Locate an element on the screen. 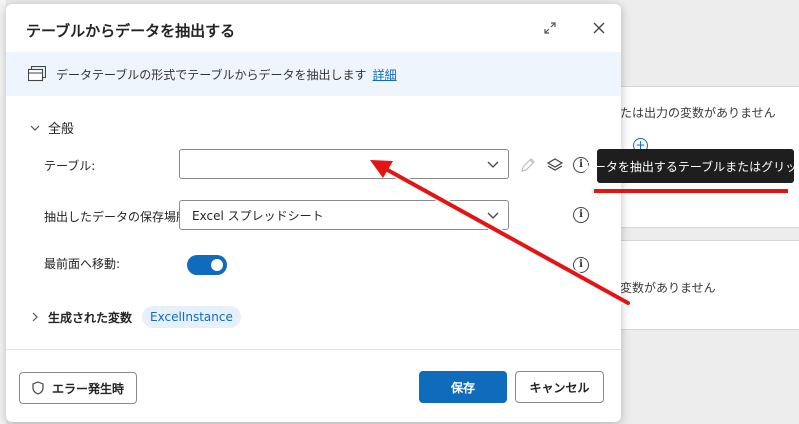  footer-divider is located at coordinates (313, 349).